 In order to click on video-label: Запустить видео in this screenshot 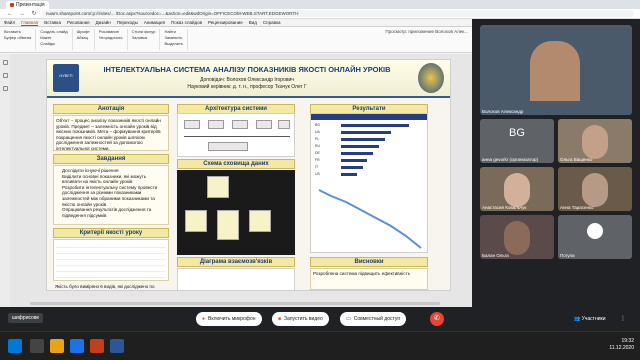, I will do `click(303, 319)`.